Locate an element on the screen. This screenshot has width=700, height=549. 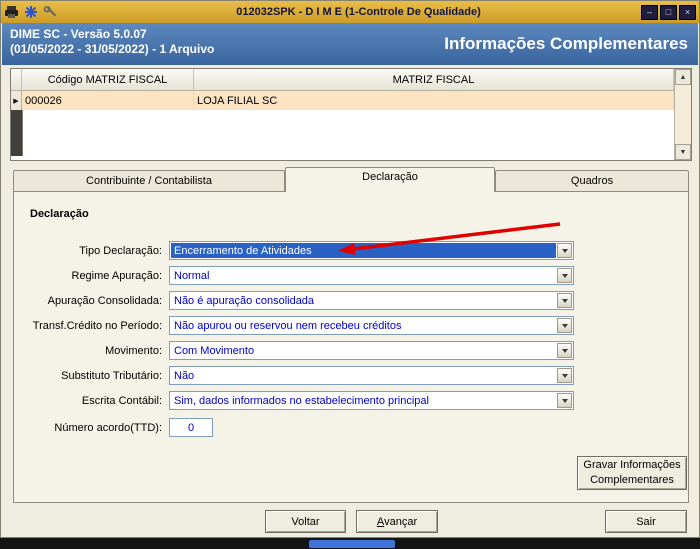
field-label: Regime Apuração: is located at coordinates (117, 276).